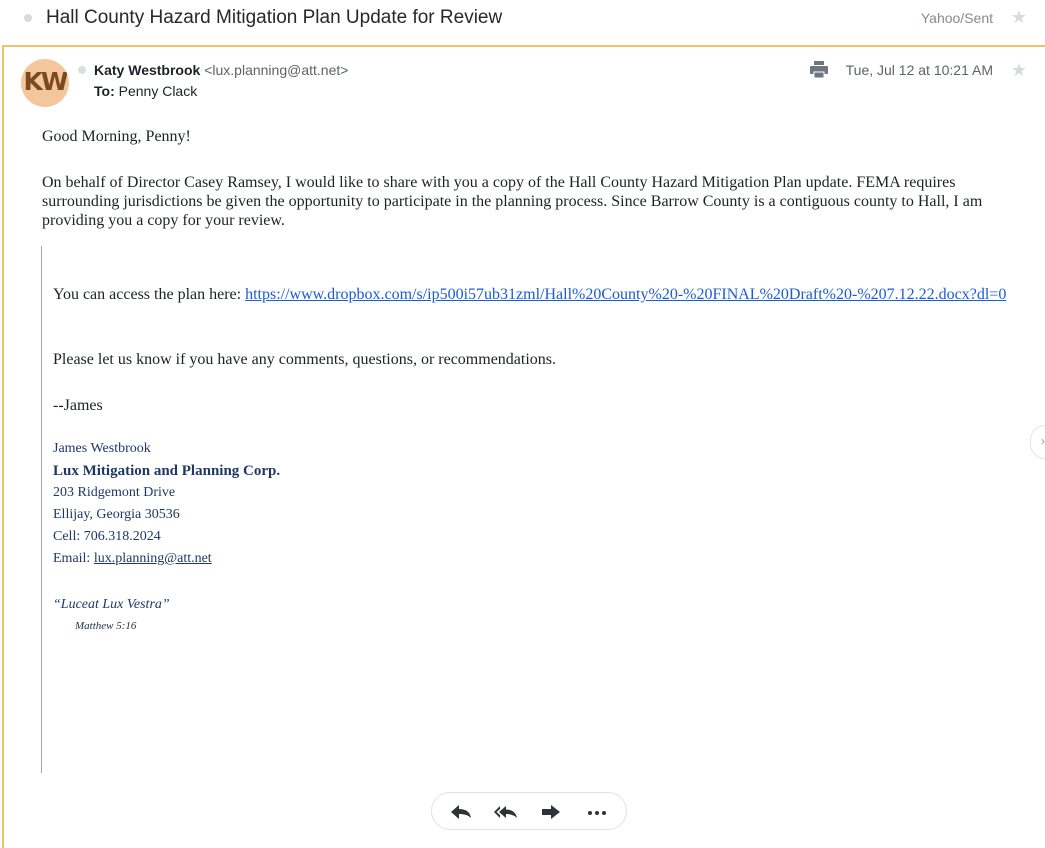 This screenshot has width=1045, height=848. Describe the element at coordinates (919, 70) in the screenshot. I see `message-date: Tue, Jul 12 at 10:21 AM` at that location.